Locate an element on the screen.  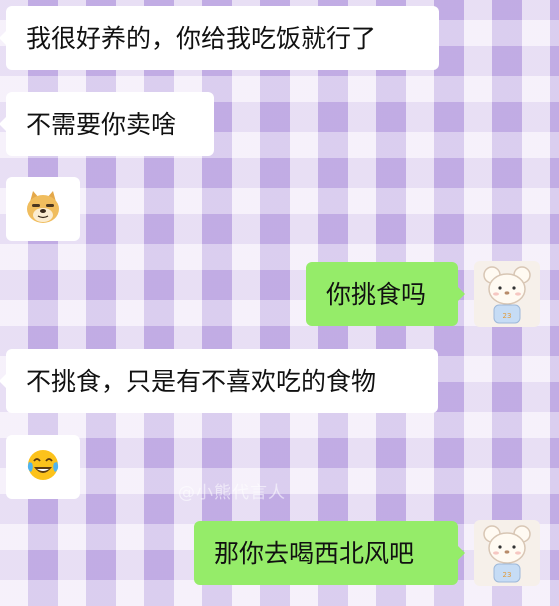
message-bubble-incoming: 我很好养的，你给我吃饭就行了 is located at coordinates (222, 38).